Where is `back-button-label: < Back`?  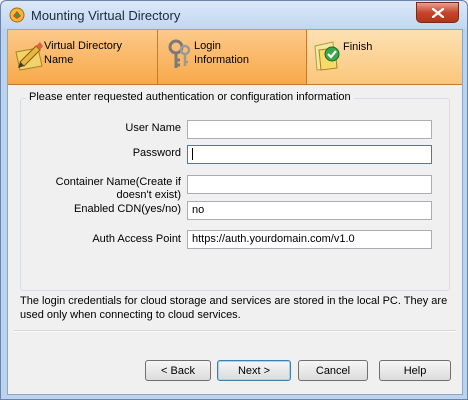
back-button-label: < Back is located at coordinates (178, 370).